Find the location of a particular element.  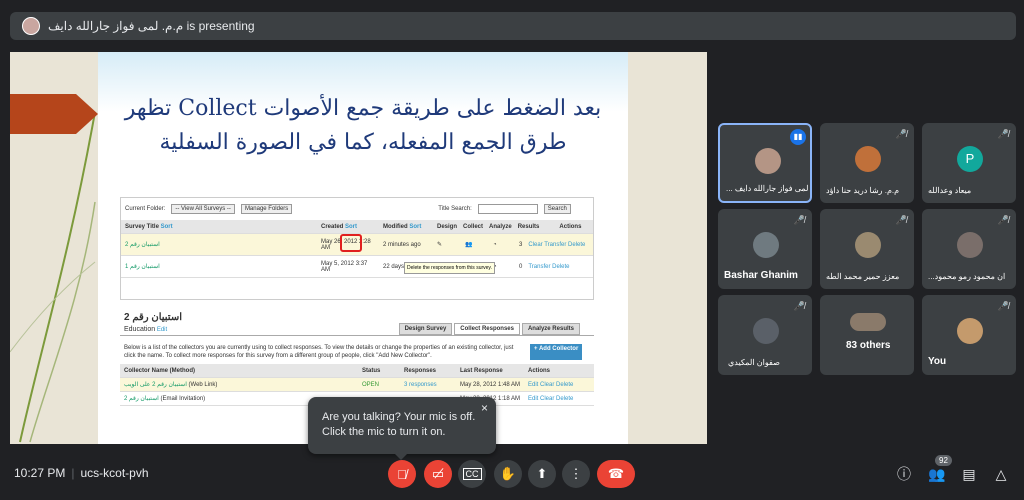

collect-highlight is located at coordinates (351, 243).